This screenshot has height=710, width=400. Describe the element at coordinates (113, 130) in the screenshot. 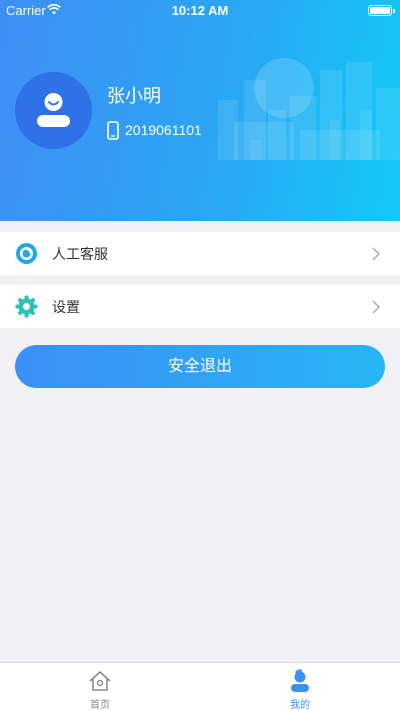

I see `mobile-phone-icon` at that location.